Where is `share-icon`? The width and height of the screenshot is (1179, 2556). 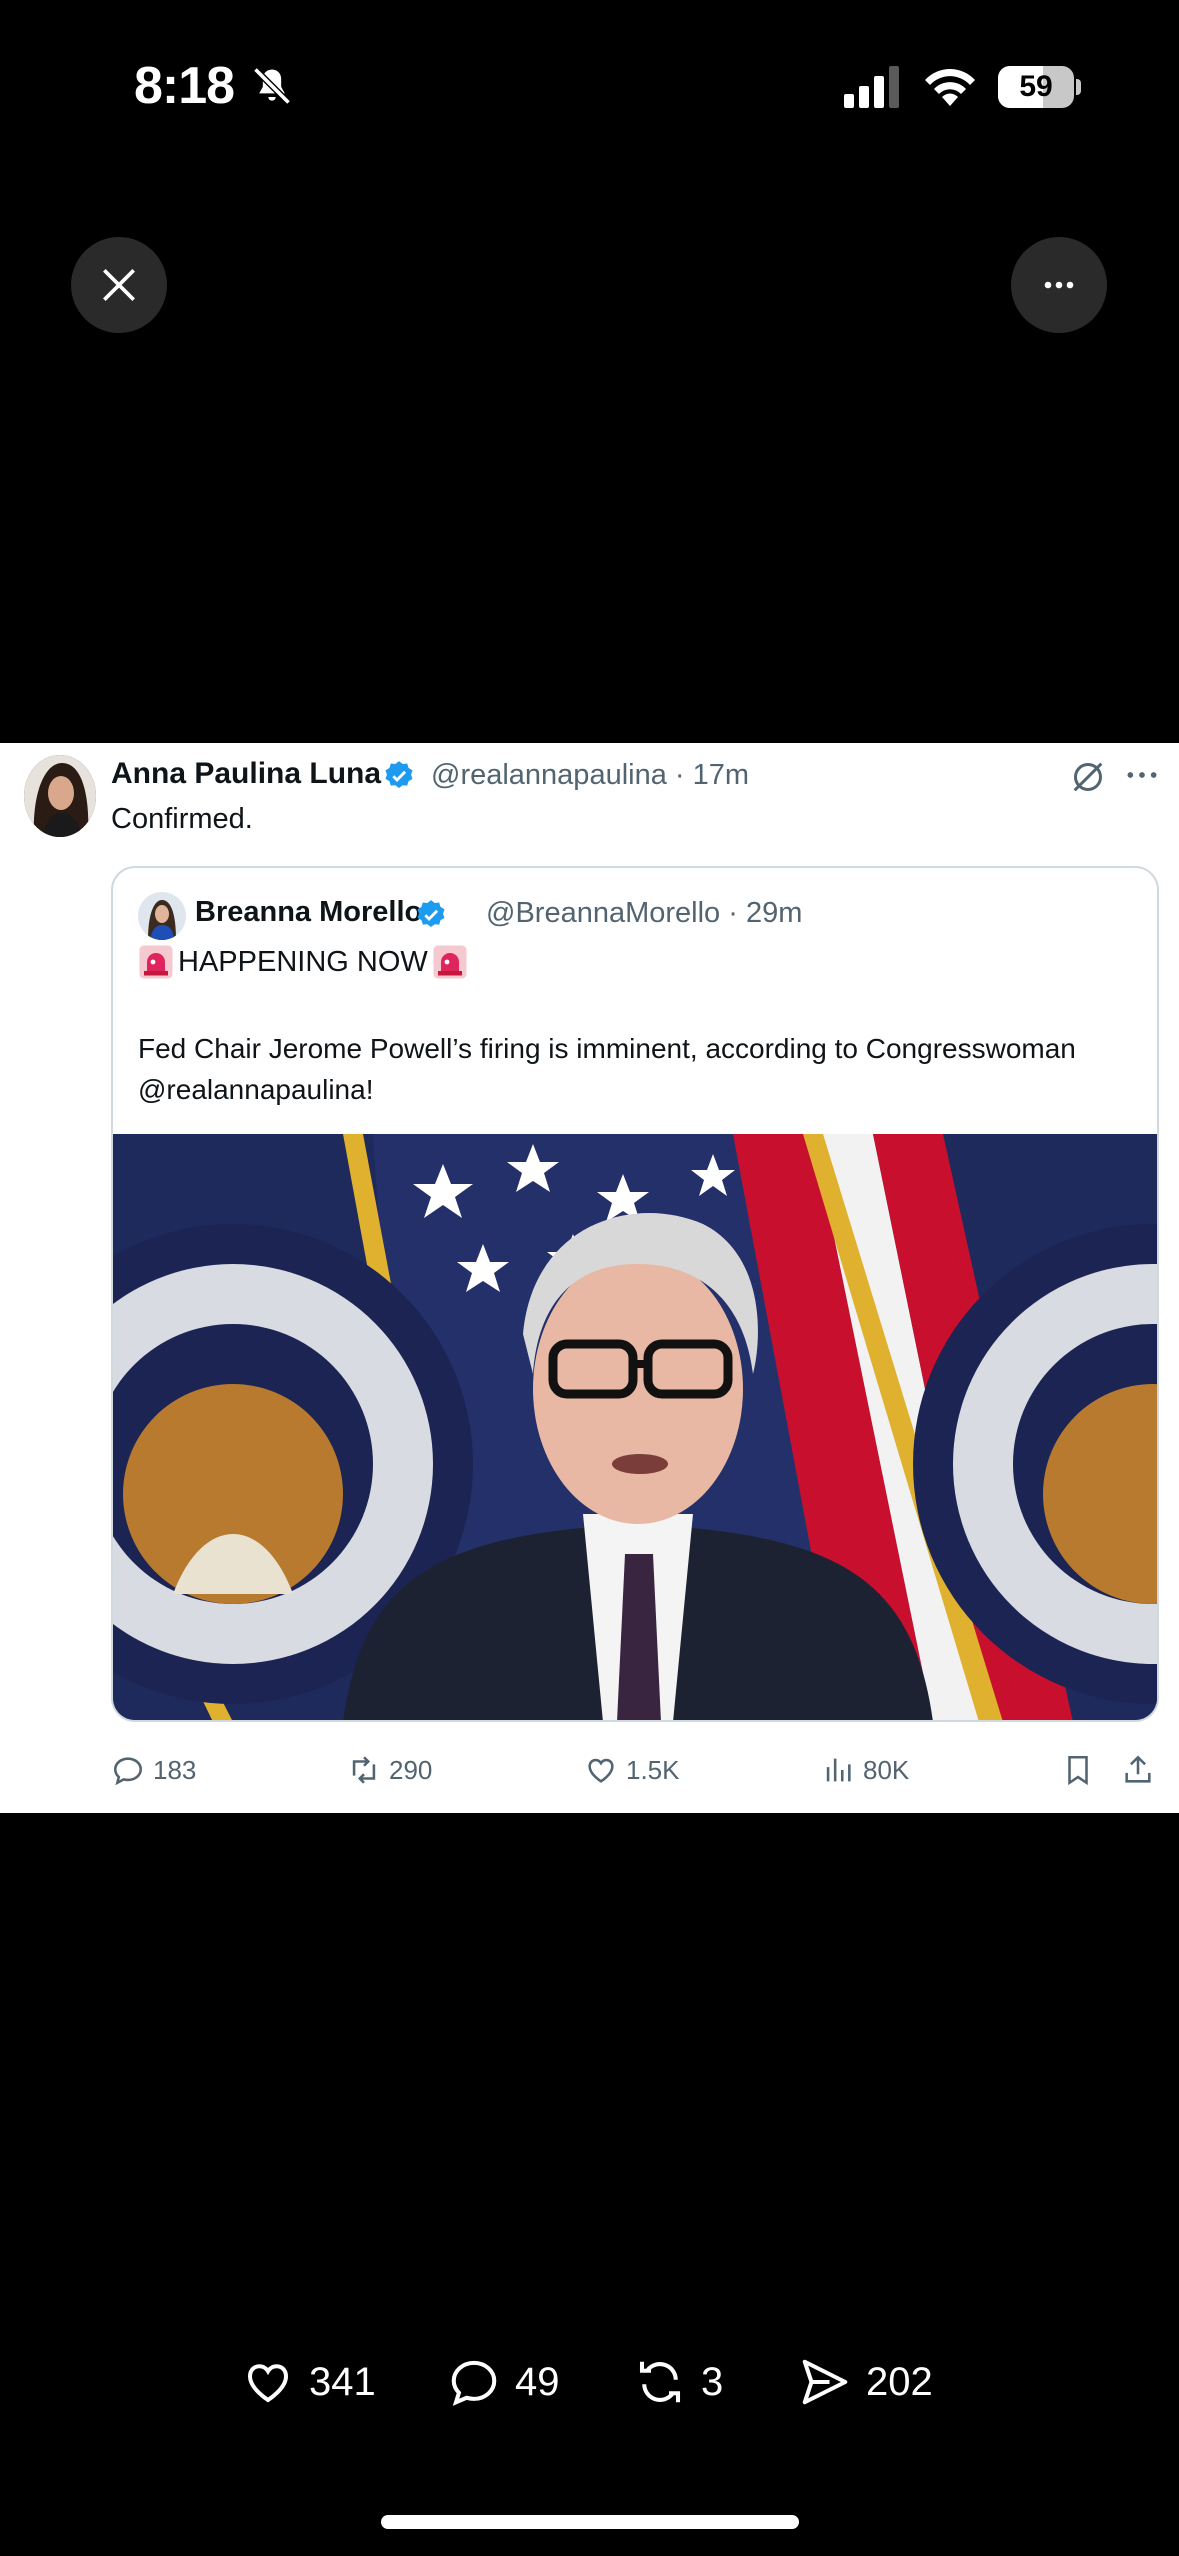 share-icon is located at coordinates (1138, 1769).